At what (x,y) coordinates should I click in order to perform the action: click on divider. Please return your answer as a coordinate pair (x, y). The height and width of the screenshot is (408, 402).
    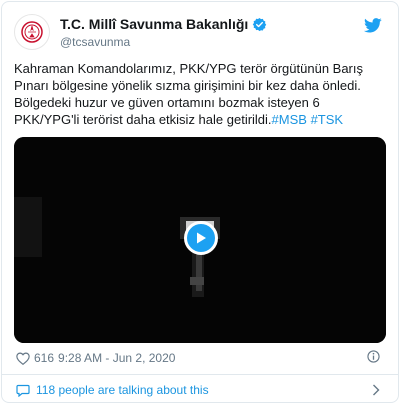
    Looking at the image, I should click on (200, 374).